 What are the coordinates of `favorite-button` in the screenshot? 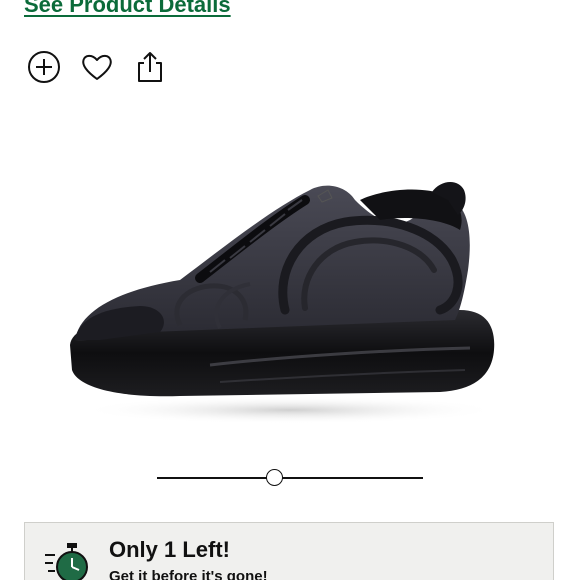 It's located at (97, 67).